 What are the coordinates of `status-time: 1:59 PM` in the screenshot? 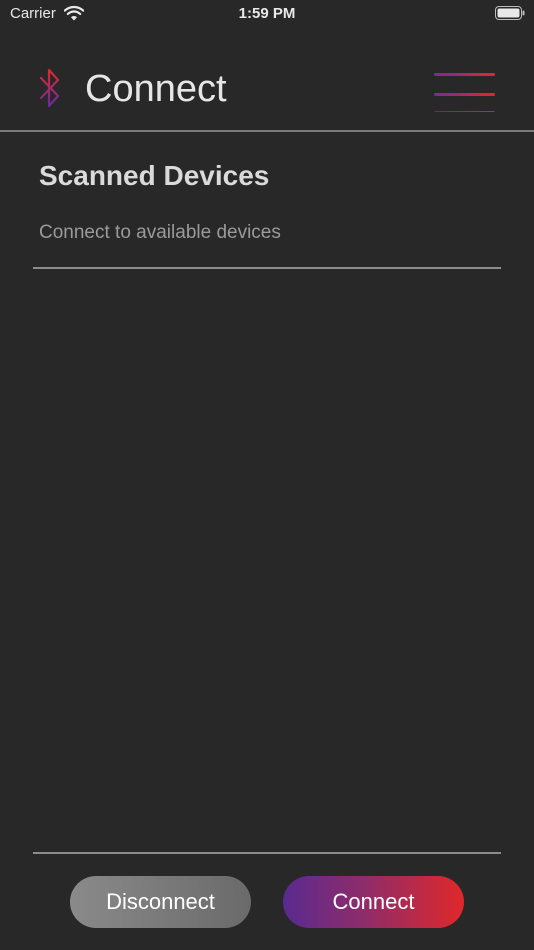 It's located at (267, 13).